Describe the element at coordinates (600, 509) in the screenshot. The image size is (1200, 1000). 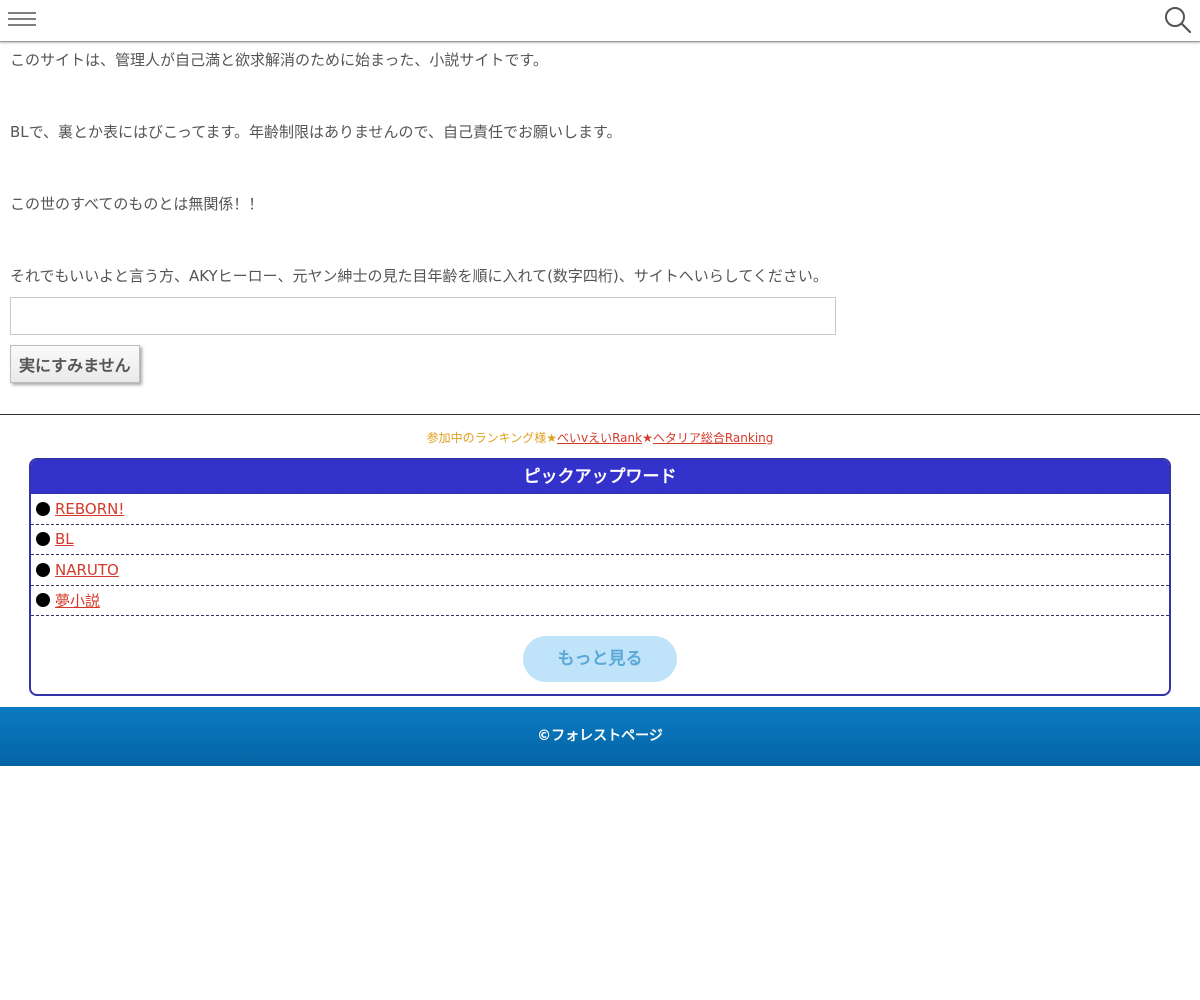
I see `list-item: REBORN!` at that location.